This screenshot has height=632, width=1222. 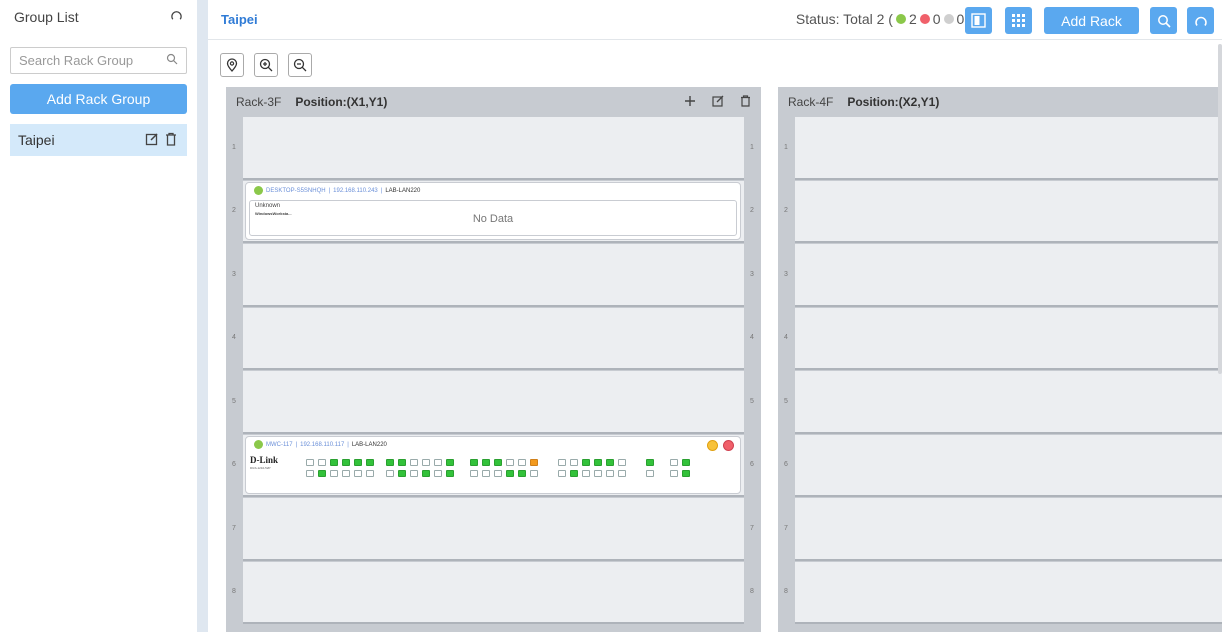 What do you see at coordinates (202, 316) in the screenshot?
I see `panel-divider` at bounding box center [202, 316].